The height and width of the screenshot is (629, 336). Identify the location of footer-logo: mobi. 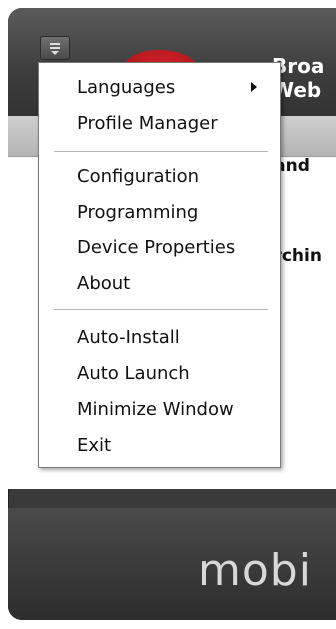
(255, 570).